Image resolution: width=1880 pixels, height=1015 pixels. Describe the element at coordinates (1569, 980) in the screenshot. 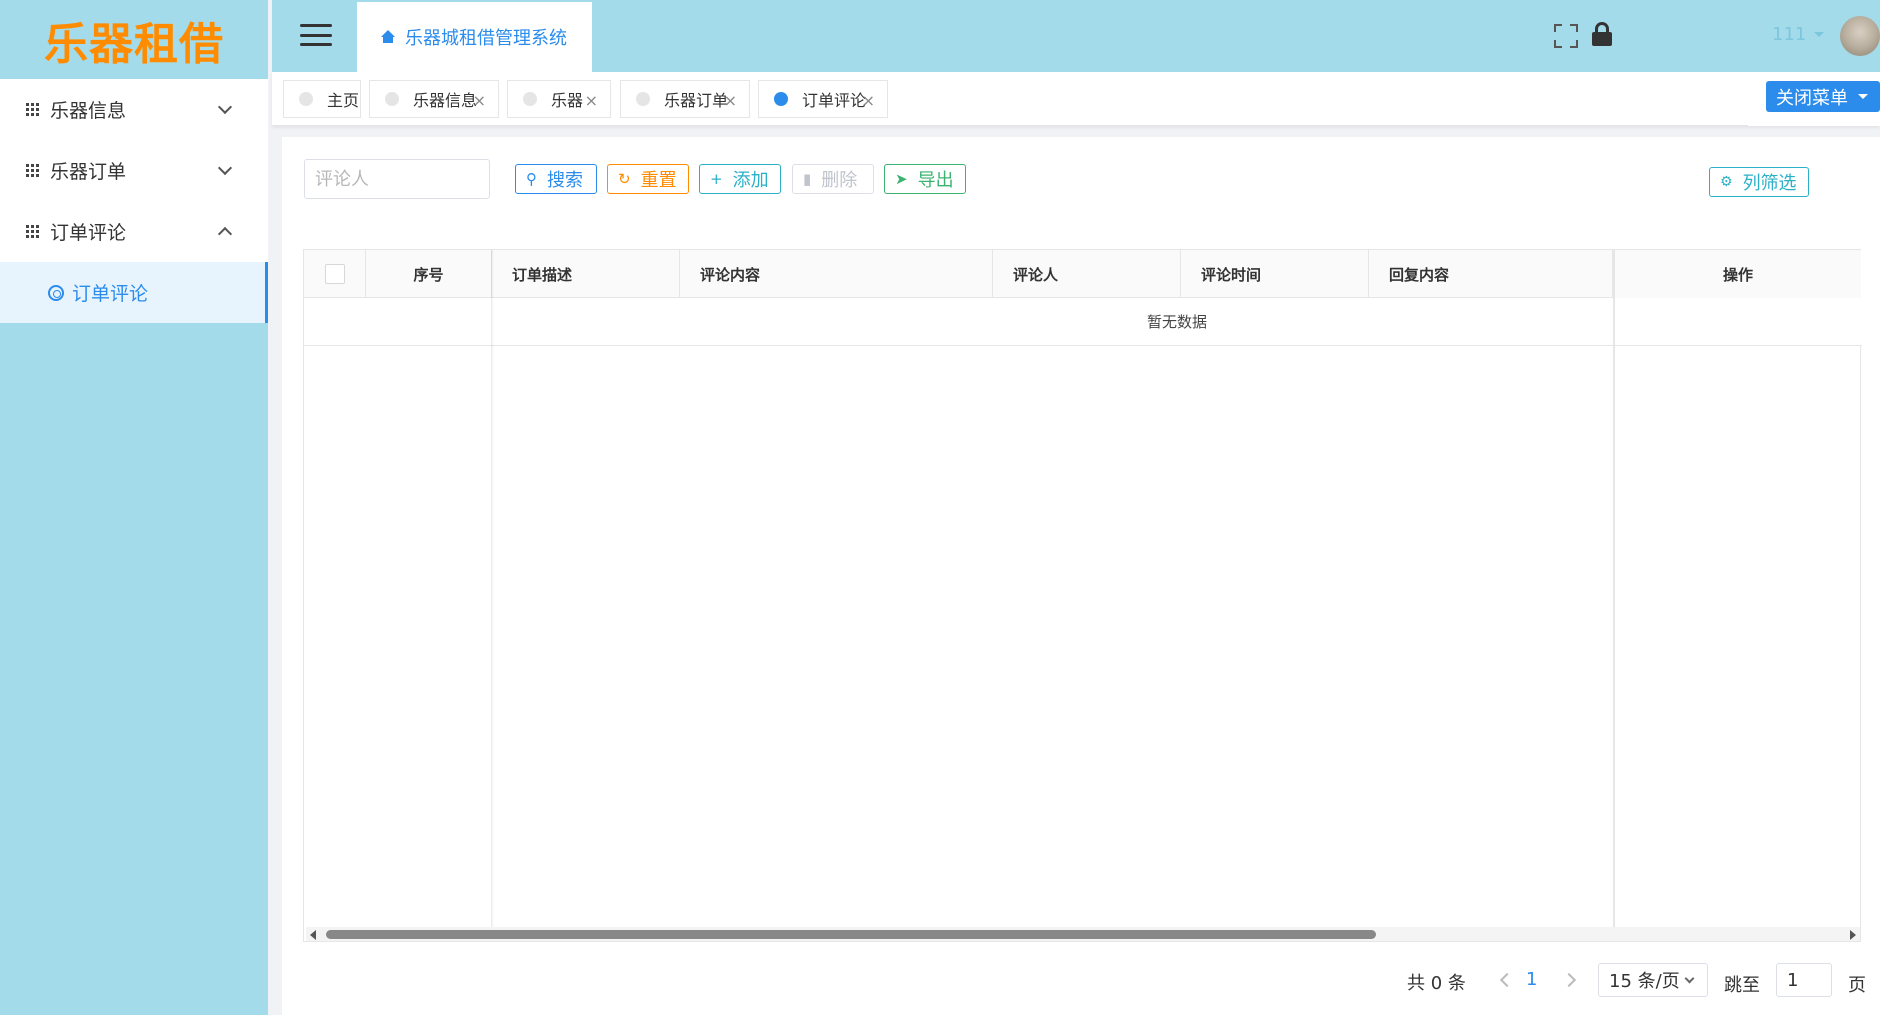

I see `chevron-right-icon` at that location.